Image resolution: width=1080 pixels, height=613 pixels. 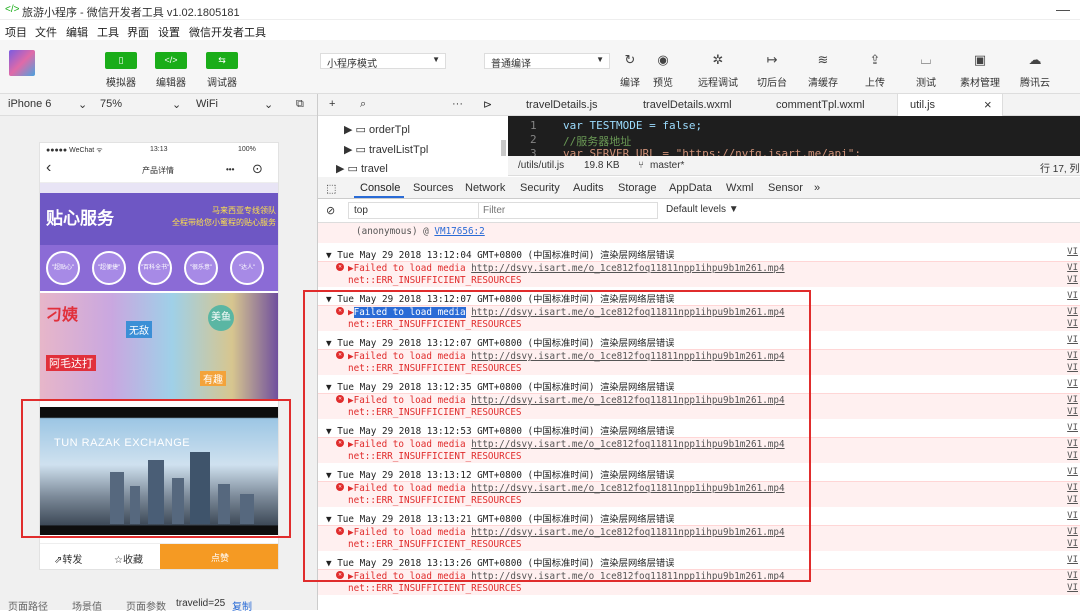 I want to click on copy-button: 复制, so click(x=242, y=605).